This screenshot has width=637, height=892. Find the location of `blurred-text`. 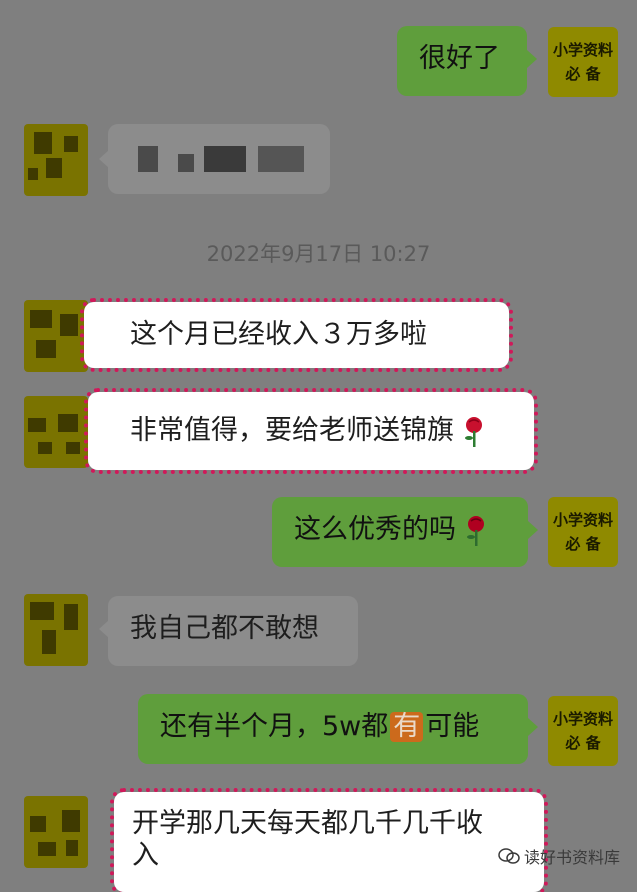

blurred-text is located at coordinates (148, 159).